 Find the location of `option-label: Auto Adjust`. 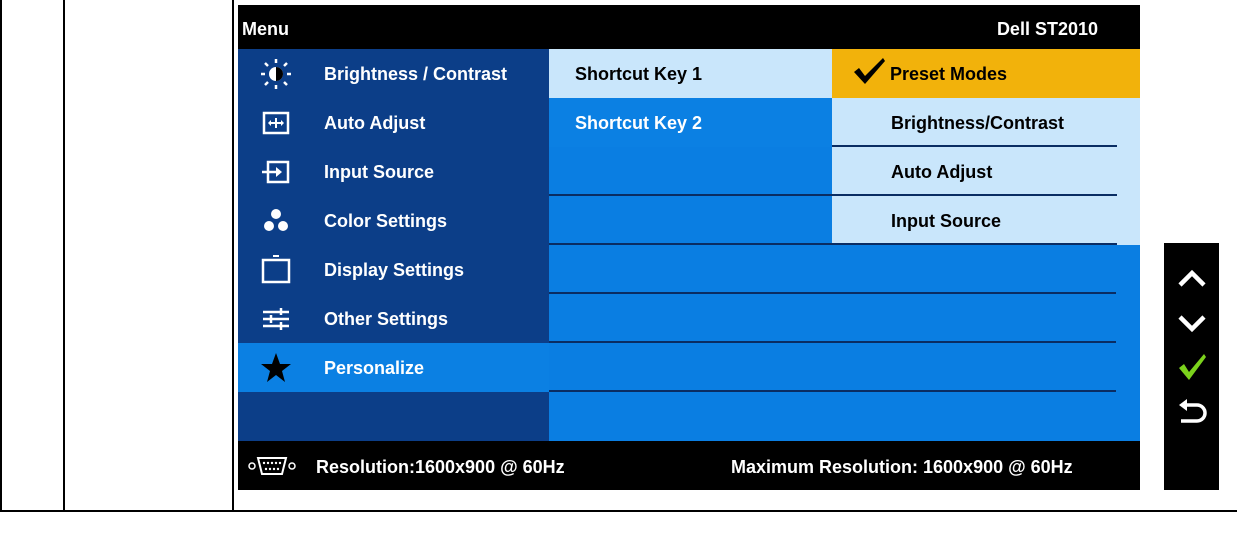

option-label: Auto Adjust is located at coordinates (942, 172).